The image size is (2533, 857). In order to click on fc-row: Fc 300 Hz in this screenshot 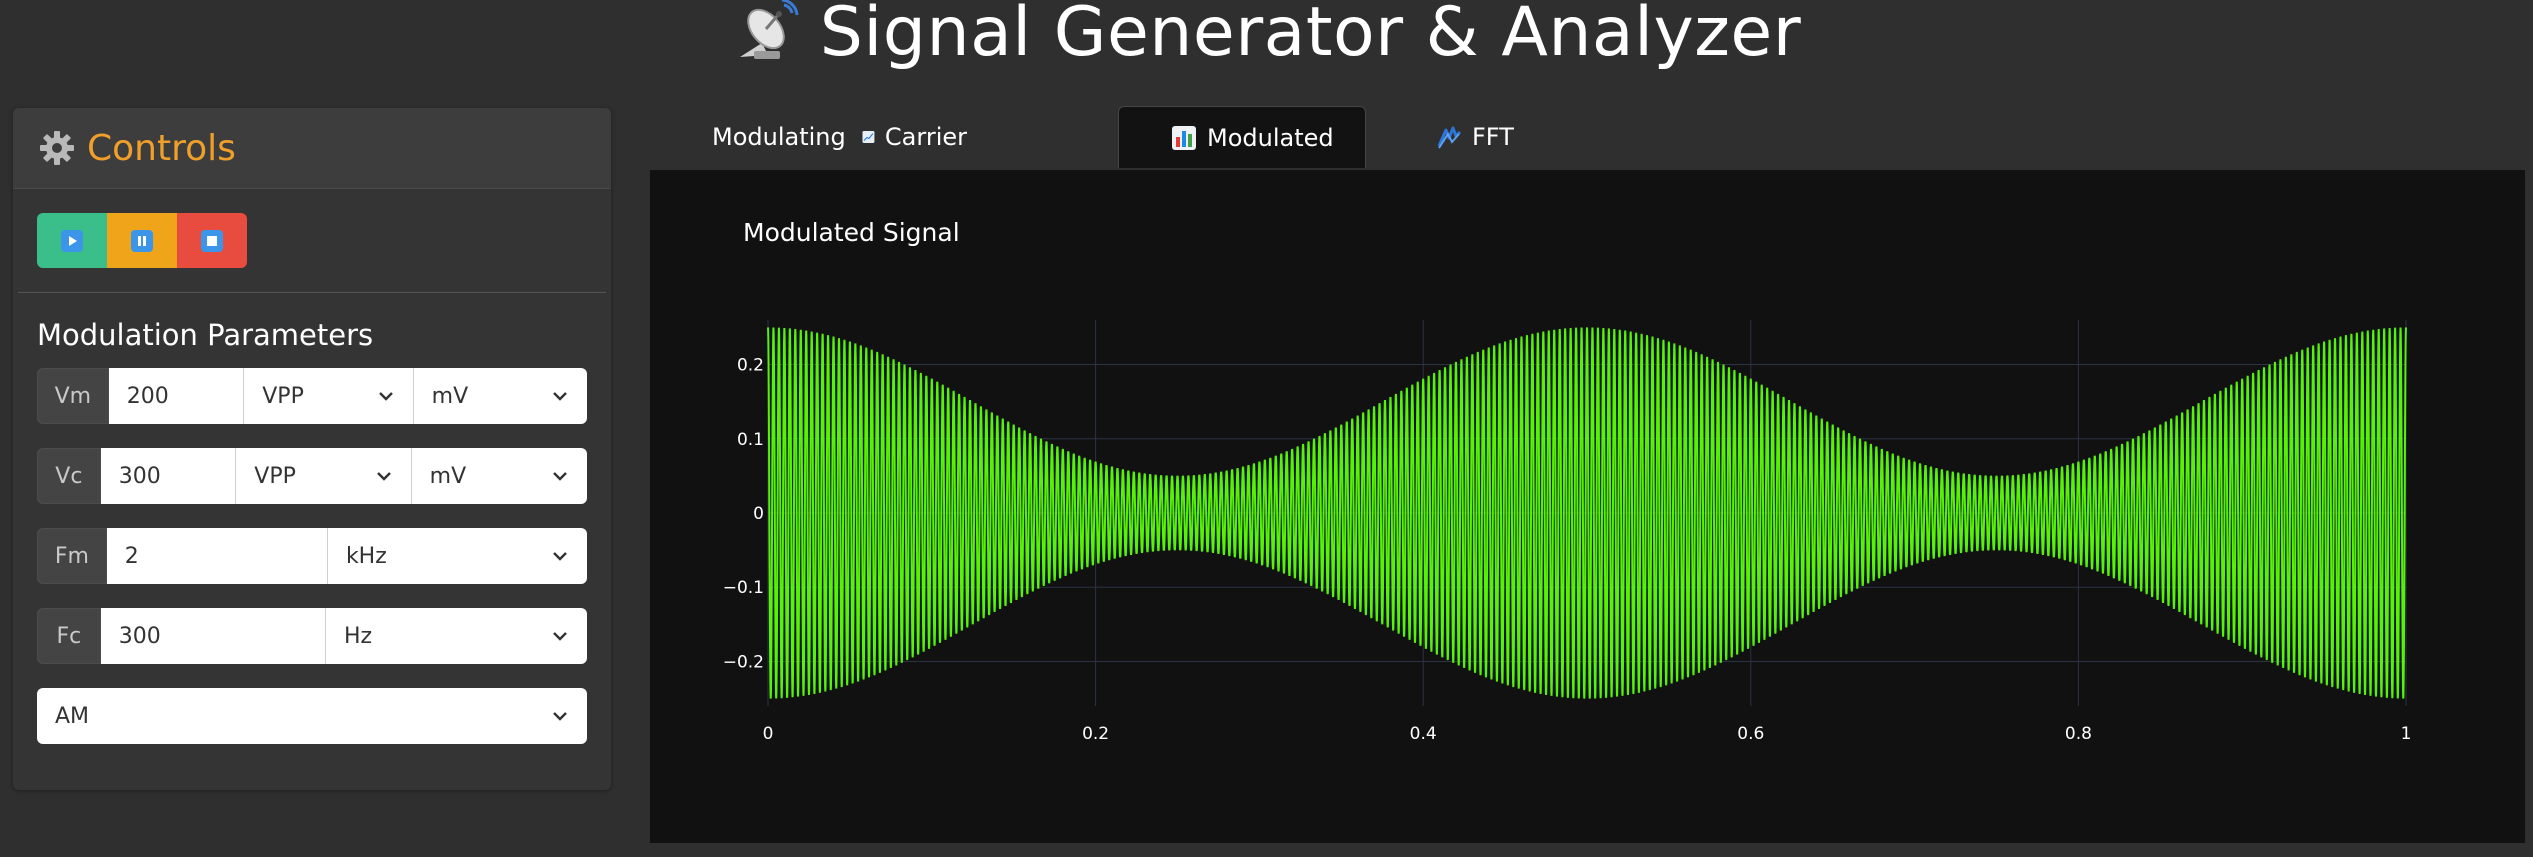, I will do `click(312, 636)`.